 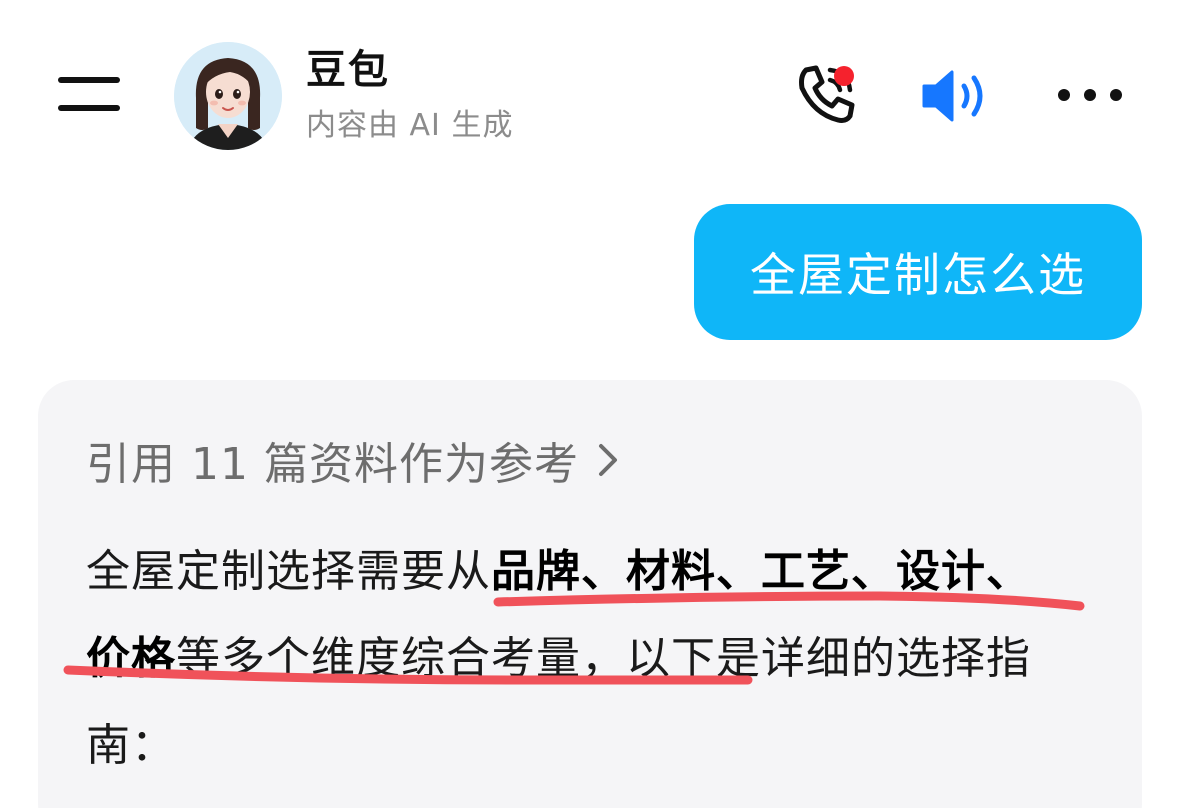 I want to click on chat-title: 豆包 内容由 AI 生成, so click(x=409, y=96).